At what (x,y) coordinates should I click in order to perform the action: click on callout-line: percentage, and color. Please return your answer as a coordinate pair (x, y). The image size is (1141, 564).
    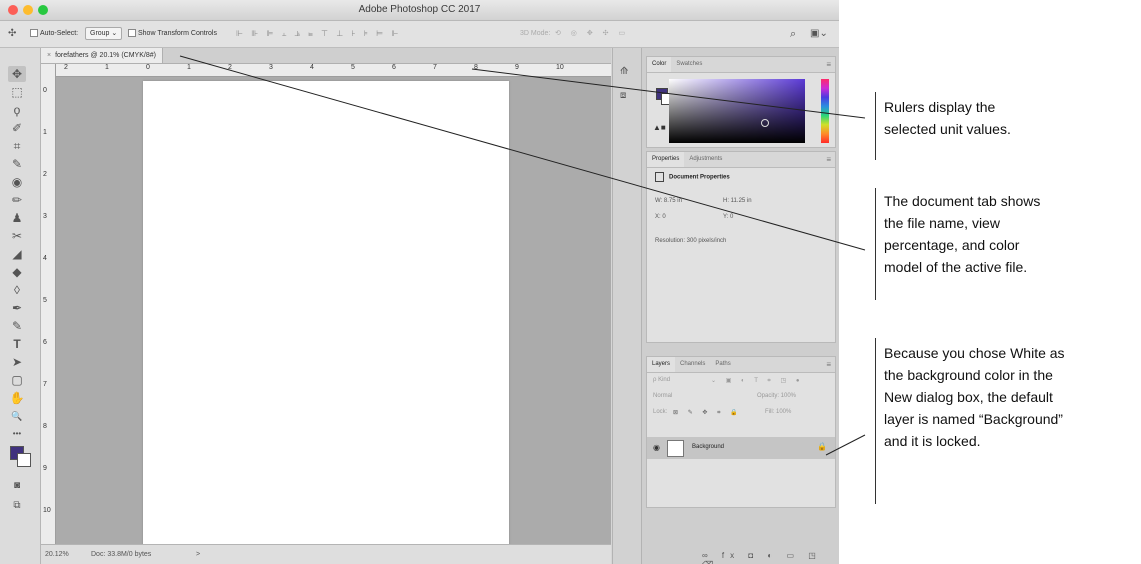
    Looking at the image, I should click on (952, 245).